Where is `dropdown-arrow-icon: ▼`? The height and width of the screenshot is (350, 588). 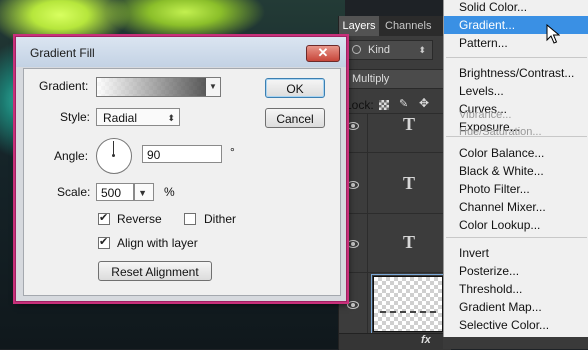 dropdown-arrow-icon: ▼ is located at coordinates (142, 193).